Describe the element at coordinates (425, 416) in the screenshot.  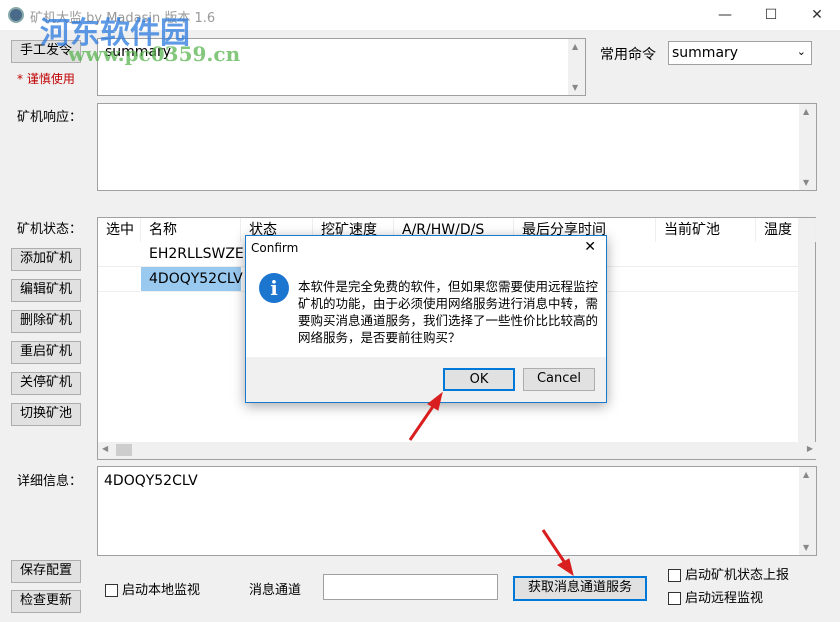
I see `arrow-to-ok` at that location.